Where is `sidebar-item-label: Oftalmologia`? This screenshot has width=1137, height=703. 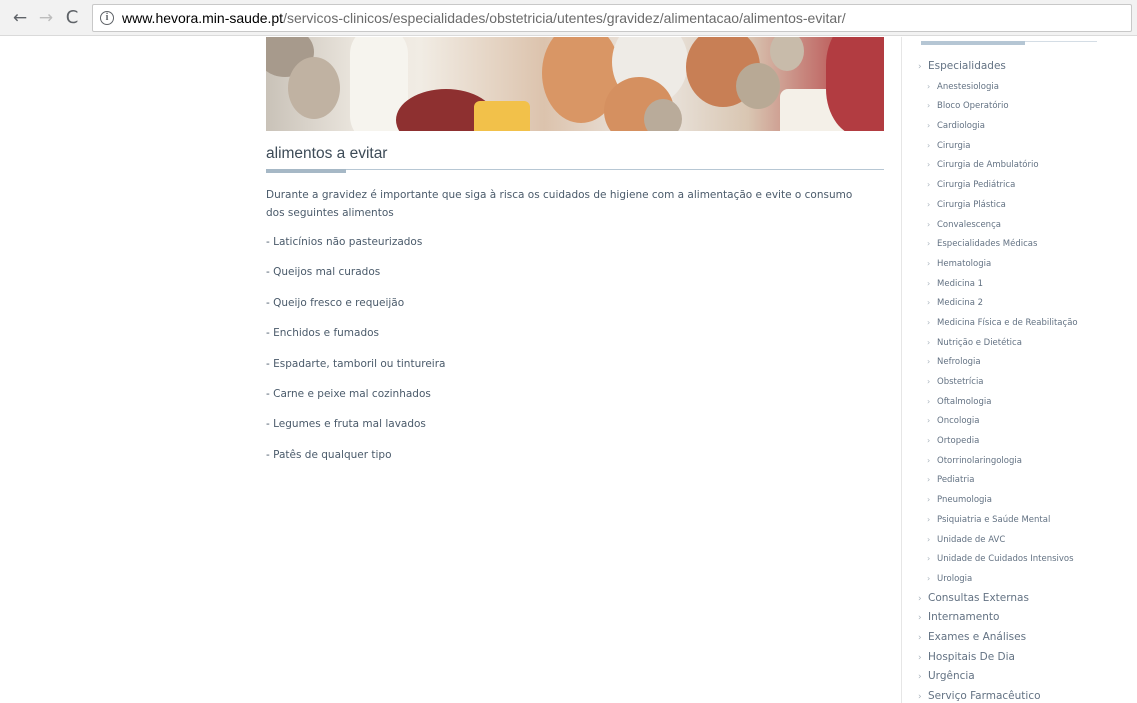
sidebar-item-label: Oftalmologia is located at coordinates (964, 401).